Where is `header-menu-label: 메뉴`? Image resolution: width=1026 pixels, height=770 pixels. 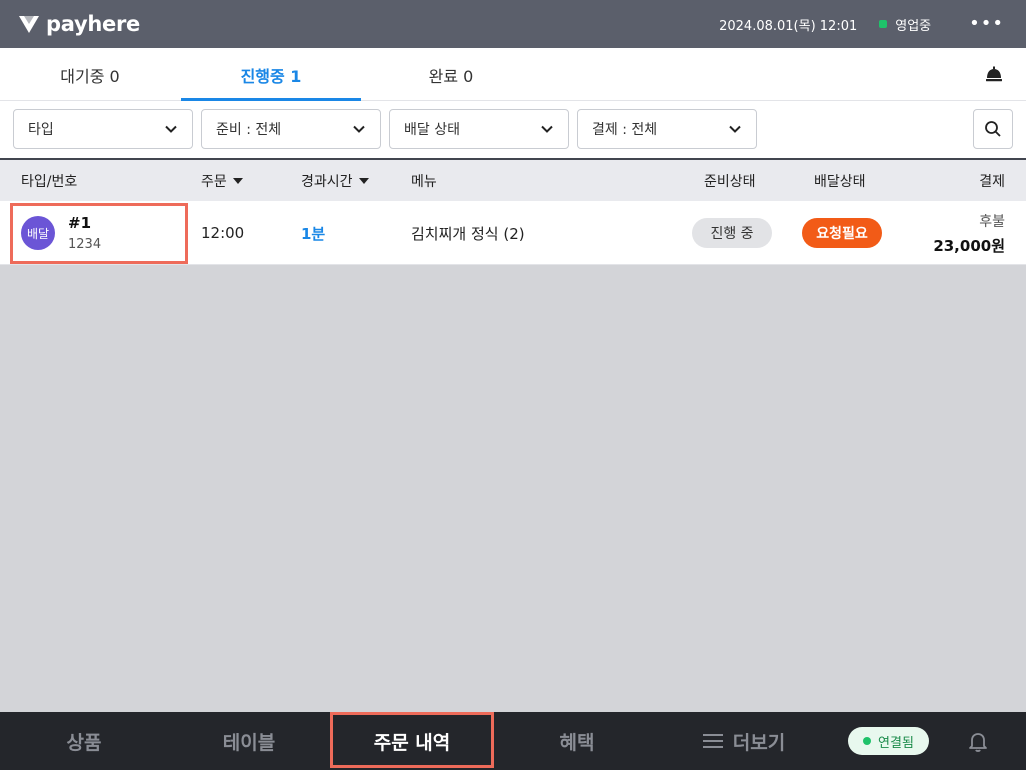
header-menu-label: 메뉴 is located at coordinates (424, 181).